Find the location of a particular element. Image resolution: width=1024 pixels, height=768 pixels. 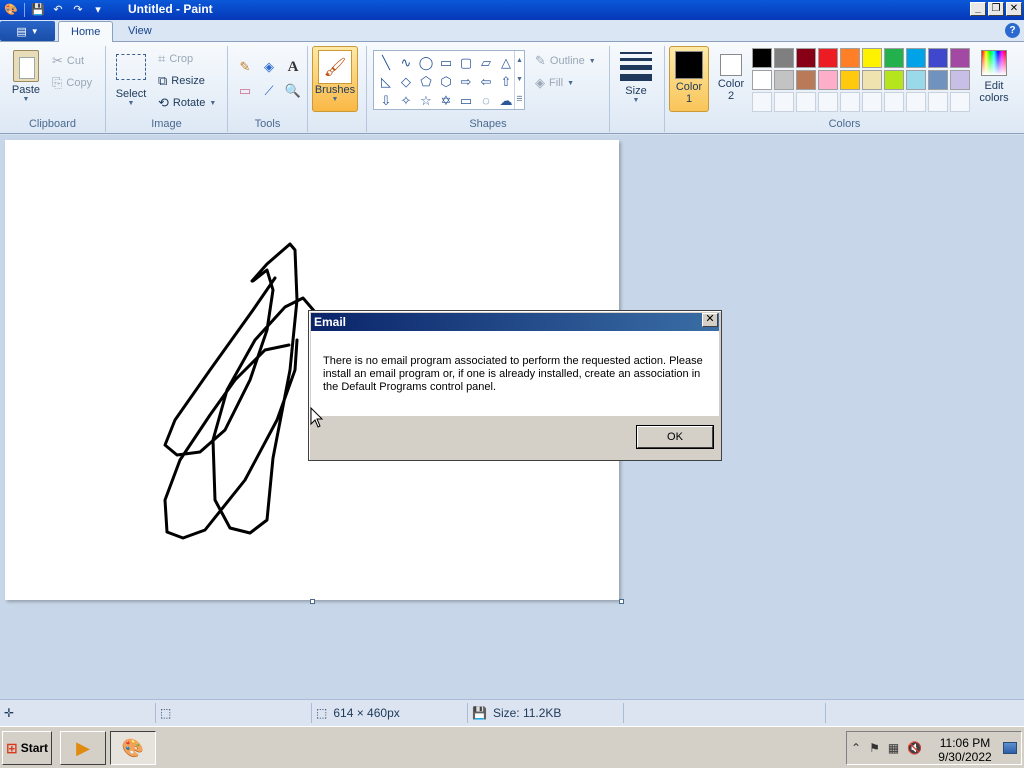

rectangle-shape-icon: ▭ is located at coordinates (446, 62).